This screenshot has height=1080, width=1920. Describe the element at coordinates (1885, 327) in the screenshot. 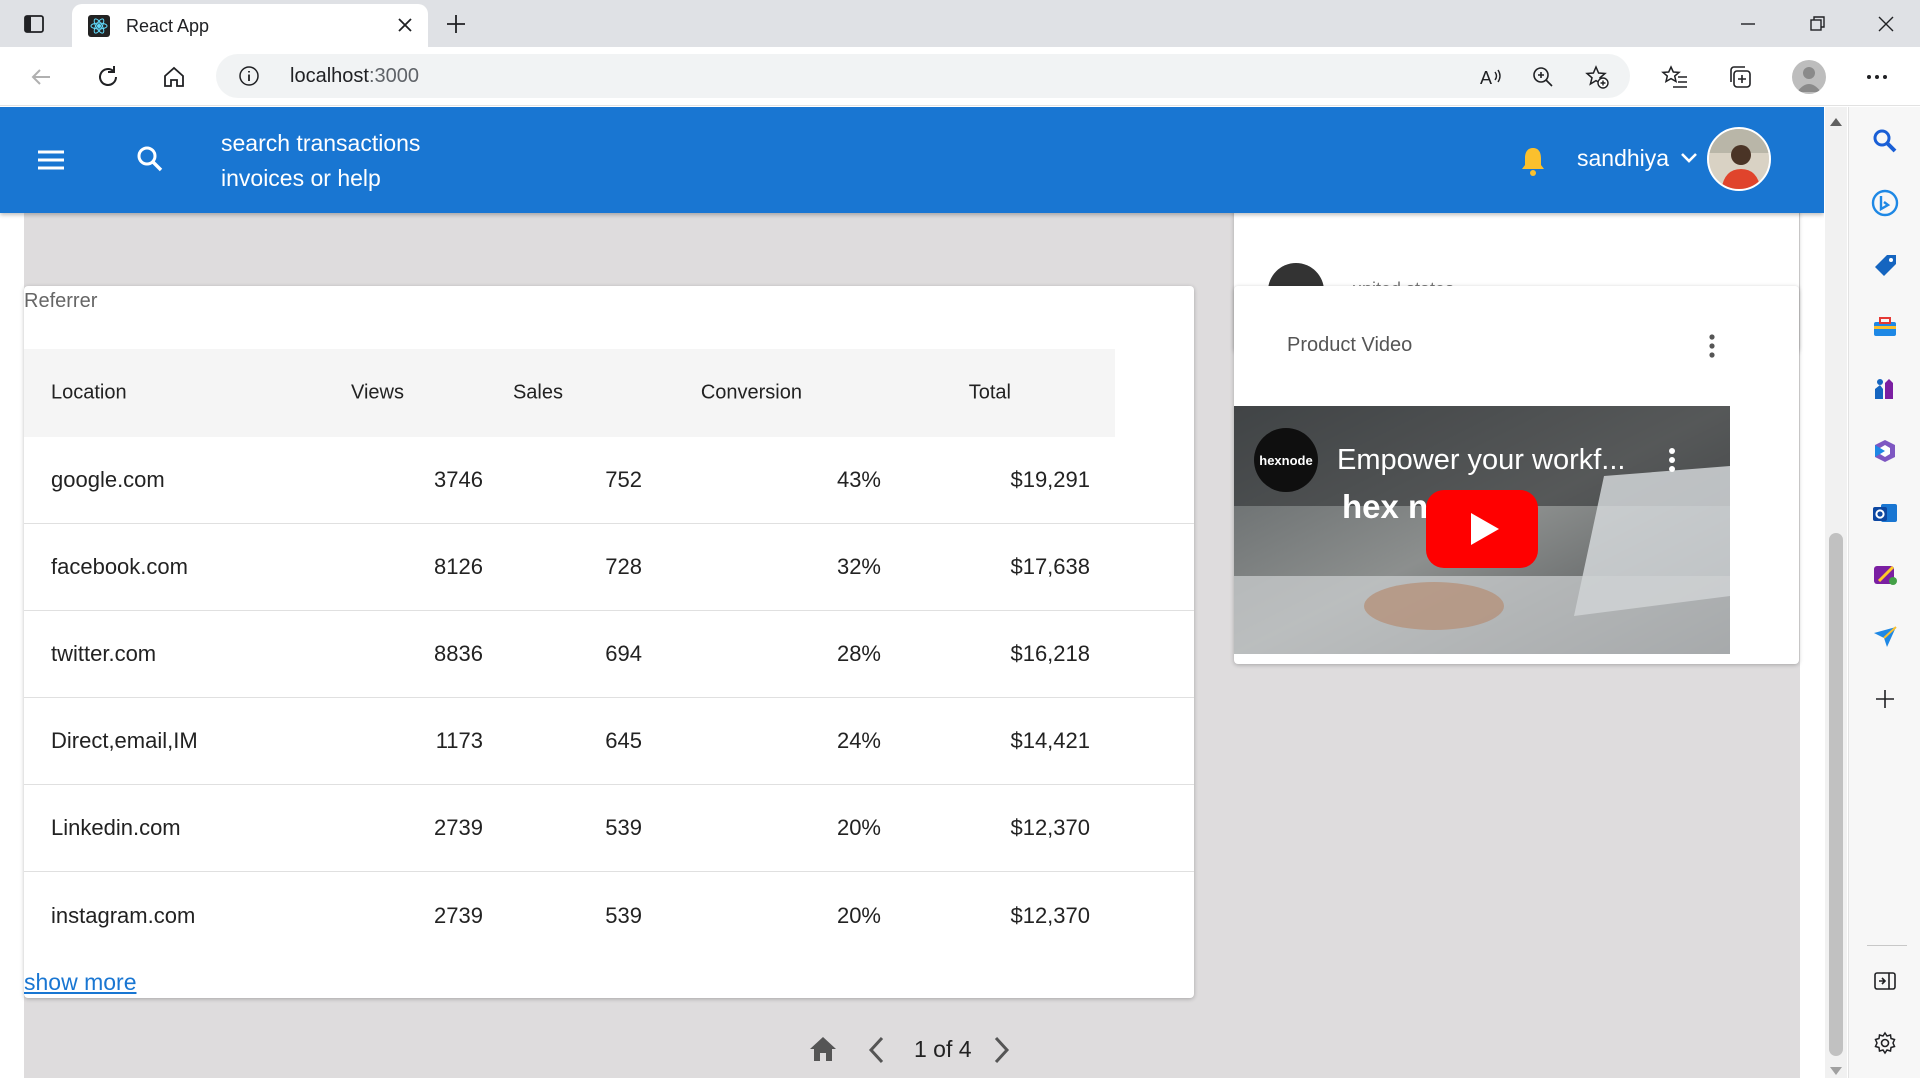

I see `tools-icon` at that location.